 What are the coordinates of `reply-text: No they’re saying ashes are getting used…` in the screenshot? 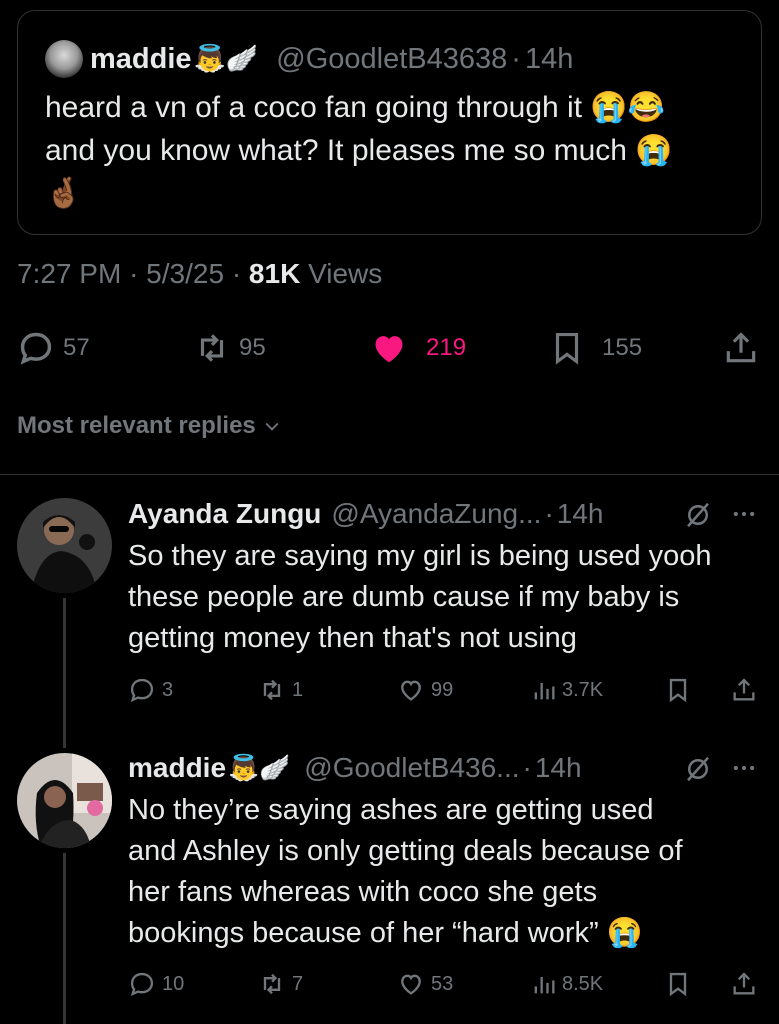 It's located at (448, 872).